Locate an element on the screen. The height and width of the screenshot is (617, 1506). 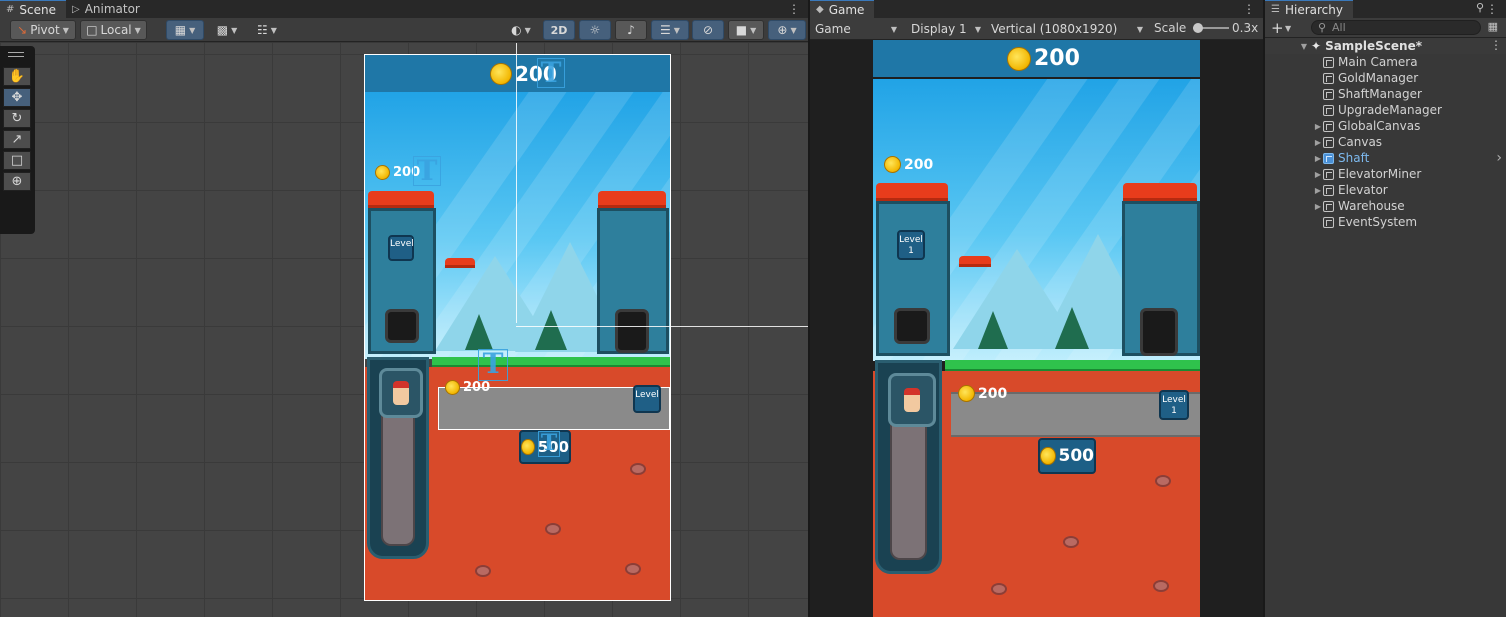
rect-icon: □ is located at coordinates (17, 160).